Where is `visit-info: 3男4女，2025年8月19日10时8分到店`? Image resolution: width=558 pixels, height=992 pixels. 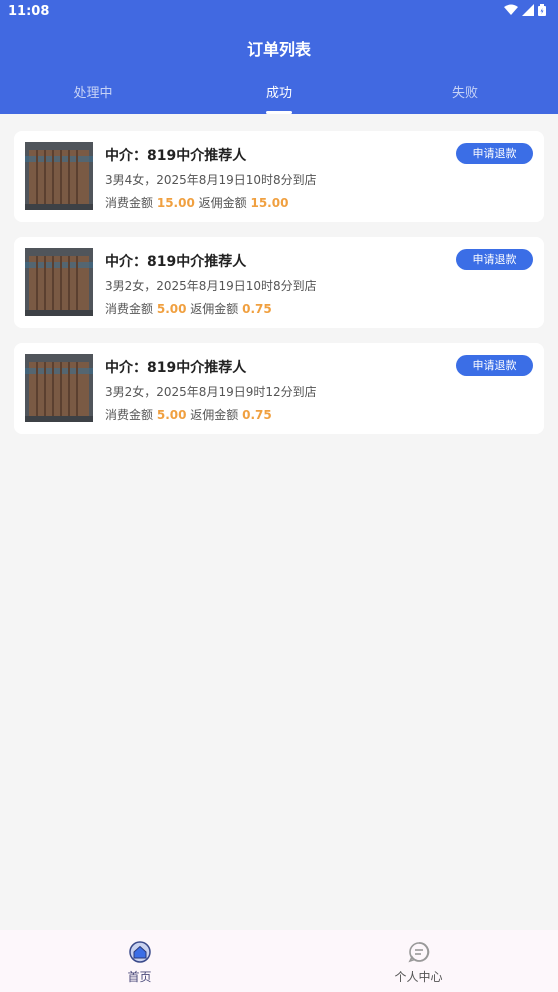
visit-info: 3男4女，2025年8月19日10时8分到店 is located at coordinates (211, 180).